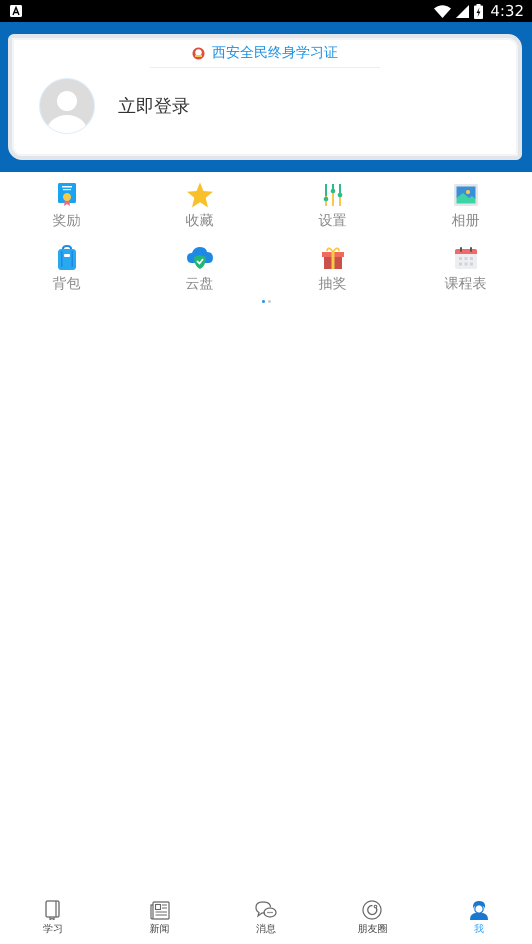 The width and height of the screenshot is (532, 944). What do you see at coordinates (275, 53) in the screenshot?
I see `card-title: 西安全民终身学习证` at bounding box center [275, 53].